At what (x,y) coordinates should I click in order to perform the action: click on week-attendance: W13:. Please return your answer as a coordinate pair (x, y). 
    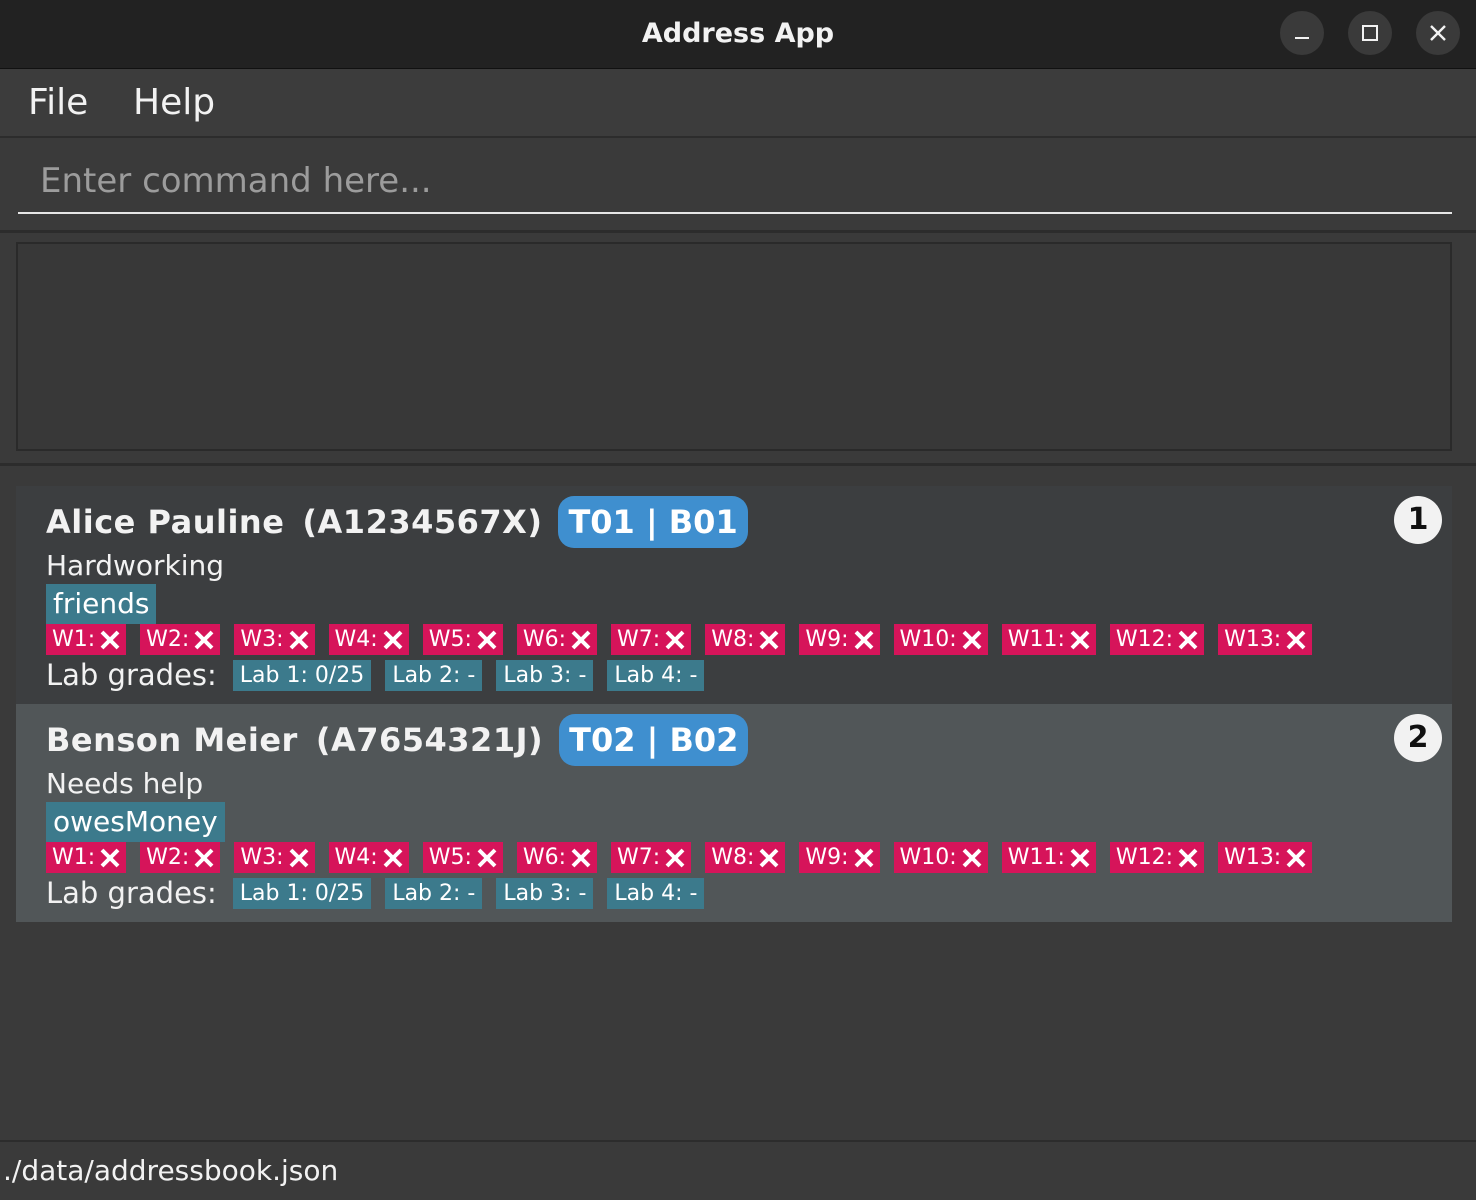
    Looking at the image, I should click on (1265, 857).